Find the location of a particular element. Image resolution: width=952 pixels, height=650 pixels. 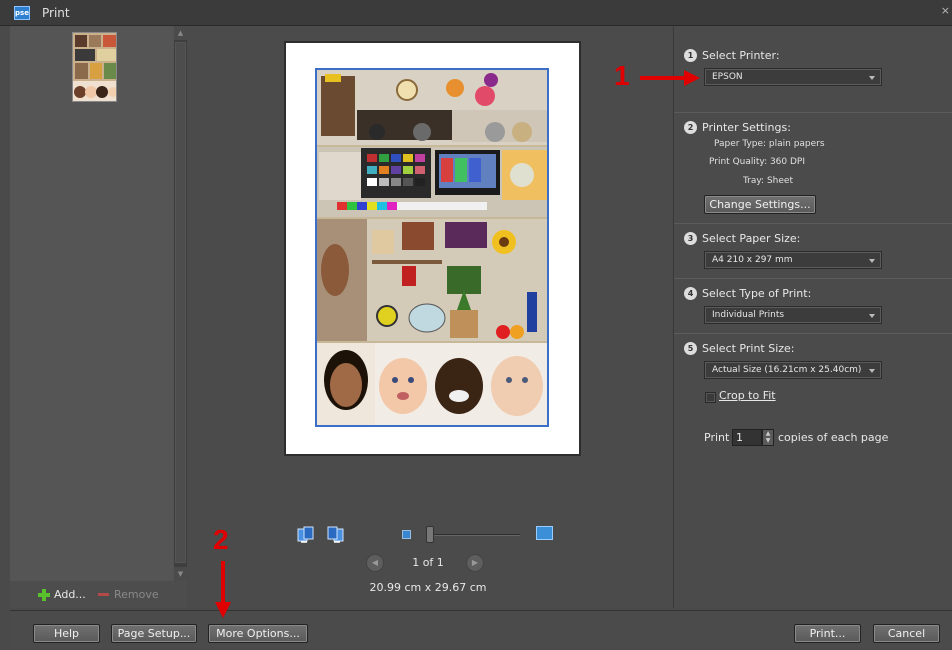

printer-value: EPSON is located at coordinates (727, 77).